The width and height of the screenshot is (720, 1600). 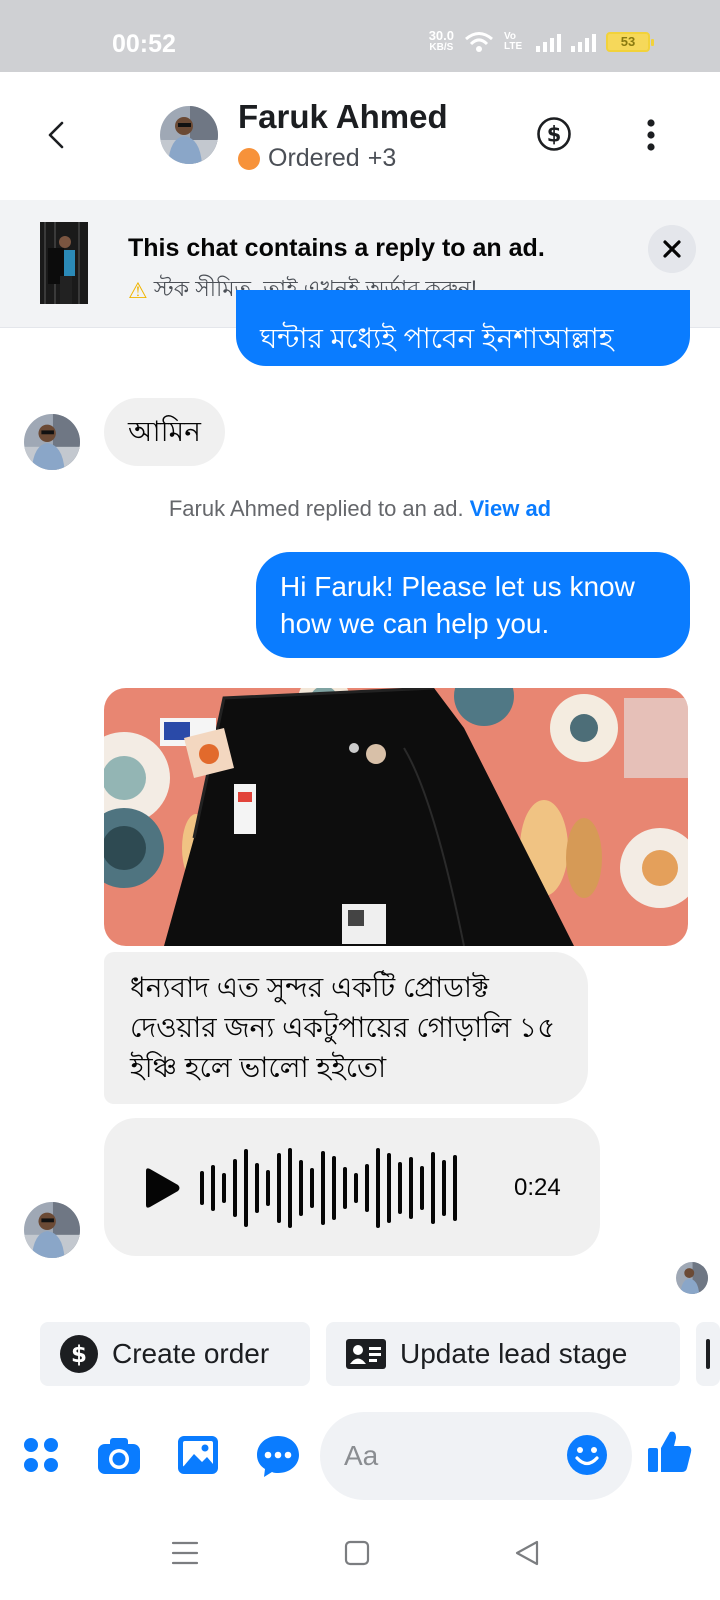 I want to click on volte-label: Vo LTE, so click(x=513, y=41).